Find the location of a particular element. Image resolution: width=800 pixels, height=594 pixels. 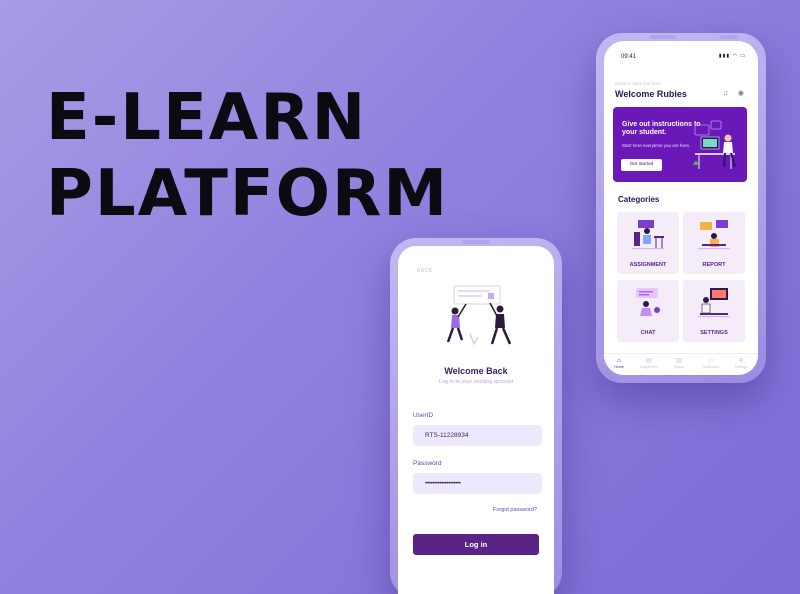

assignment-illustration is located at coordinates (648, 235).